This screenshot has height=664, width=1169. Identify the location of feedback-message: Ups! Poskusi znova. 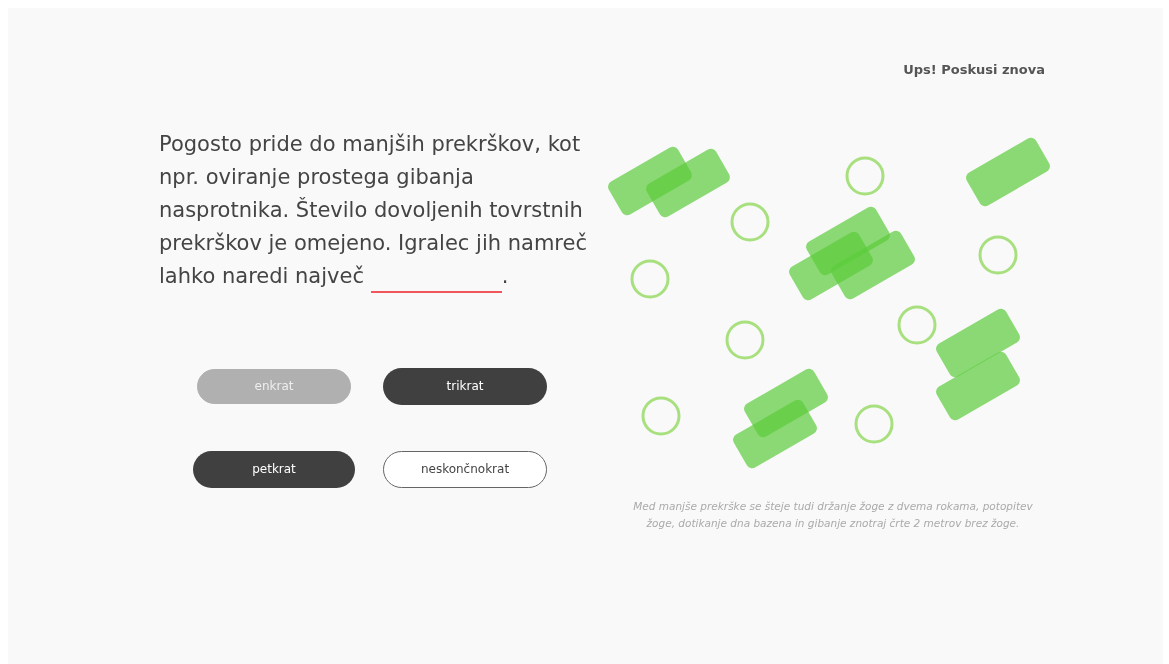
(974, 70).